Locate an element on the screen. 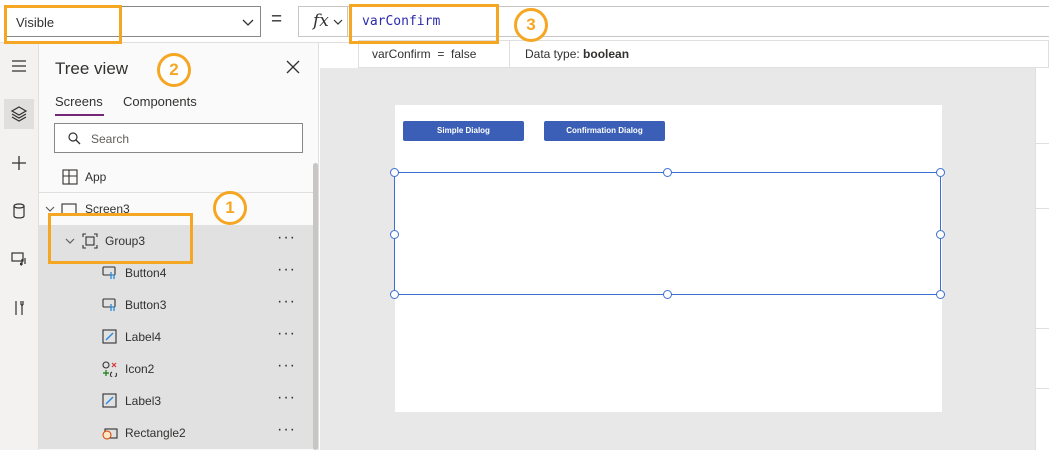  callout-number: 2 is located at coordinates (174, 70).